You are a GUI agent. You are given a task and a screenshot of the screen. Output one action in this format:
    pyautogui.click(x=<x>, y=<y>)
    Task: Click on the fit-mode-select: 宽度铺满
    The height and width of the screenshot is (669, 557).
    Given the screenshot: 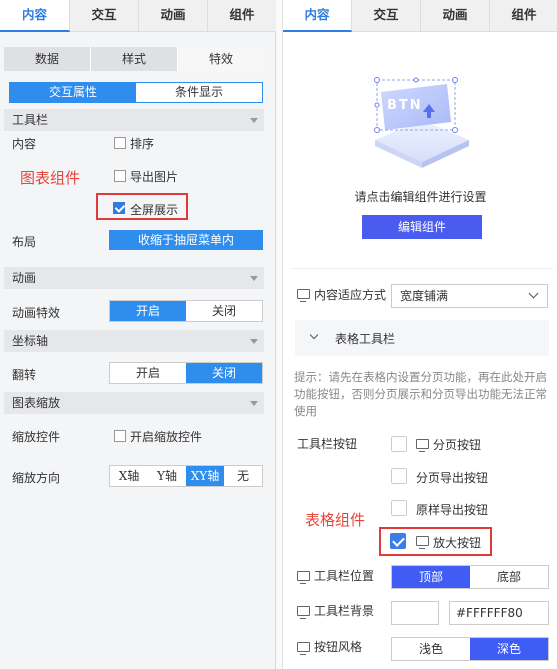 What is the action you would take?
    pyautogui.click(x=469, y=296)
    